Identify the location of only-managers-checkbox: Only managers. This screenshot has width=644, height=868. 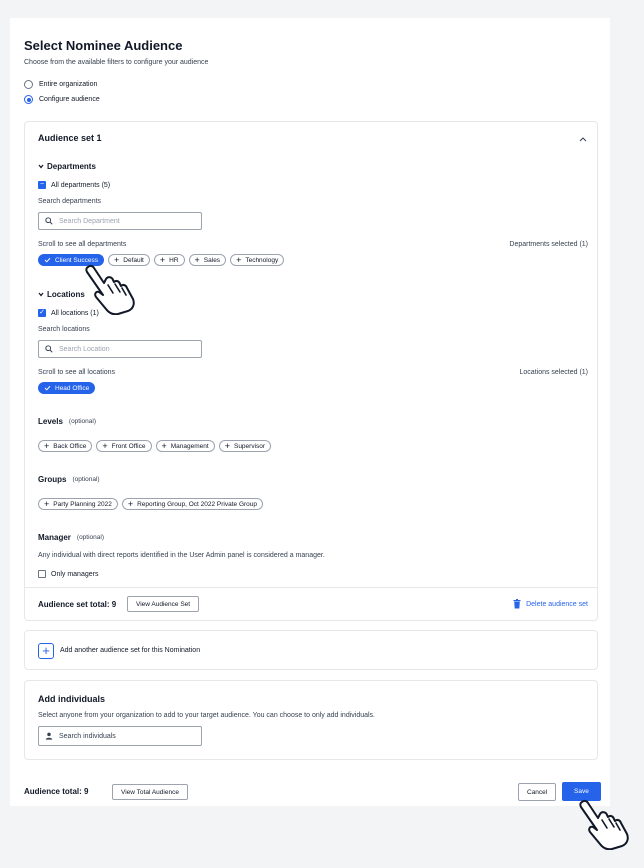
(68, 574).